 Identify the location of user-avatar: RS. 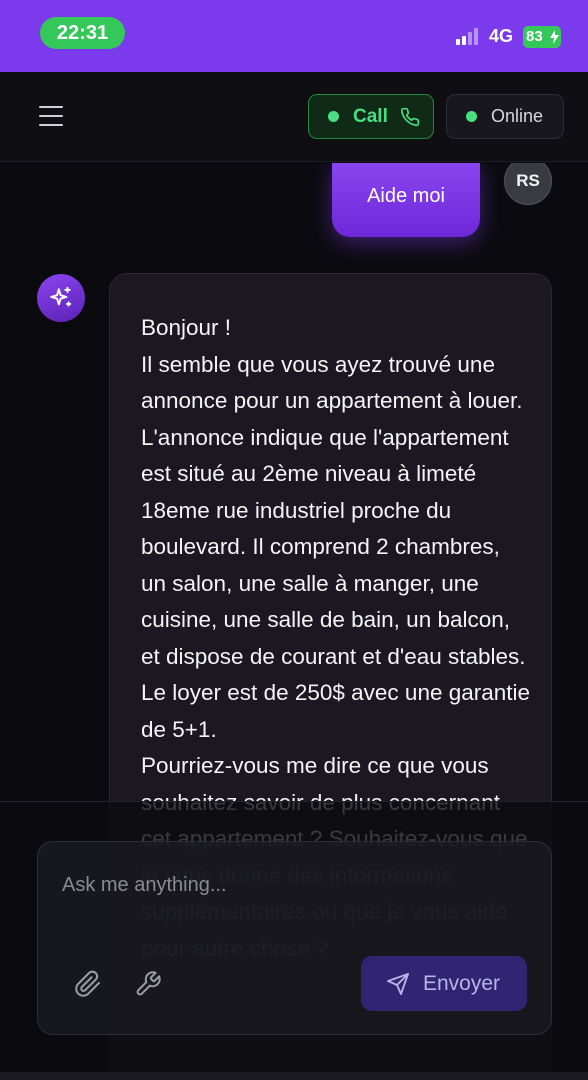
(528, 184).